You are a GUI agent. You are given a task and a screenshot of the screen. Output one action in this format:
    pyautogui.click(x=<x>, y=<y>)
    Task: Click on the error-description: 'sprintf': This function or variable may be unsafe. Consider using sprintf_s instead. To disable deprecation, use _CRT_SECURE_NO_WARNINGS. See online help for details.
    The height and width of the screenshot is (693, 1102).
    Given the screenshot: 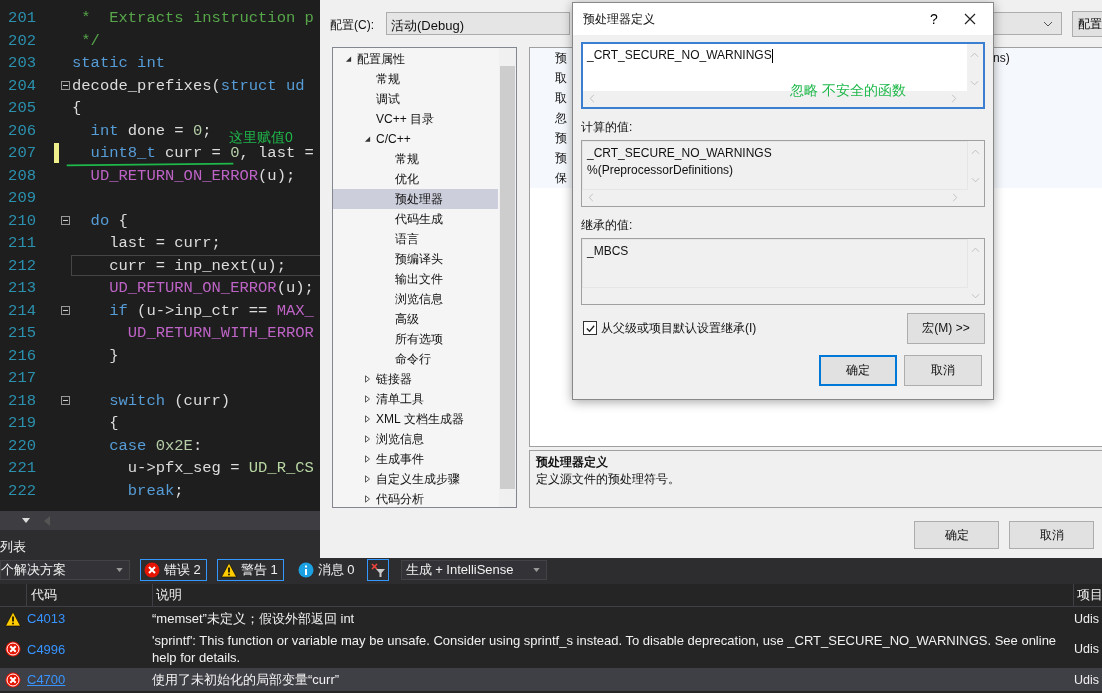 What is the action you would take?
    pyautogui.click(x=604, y=649)
    